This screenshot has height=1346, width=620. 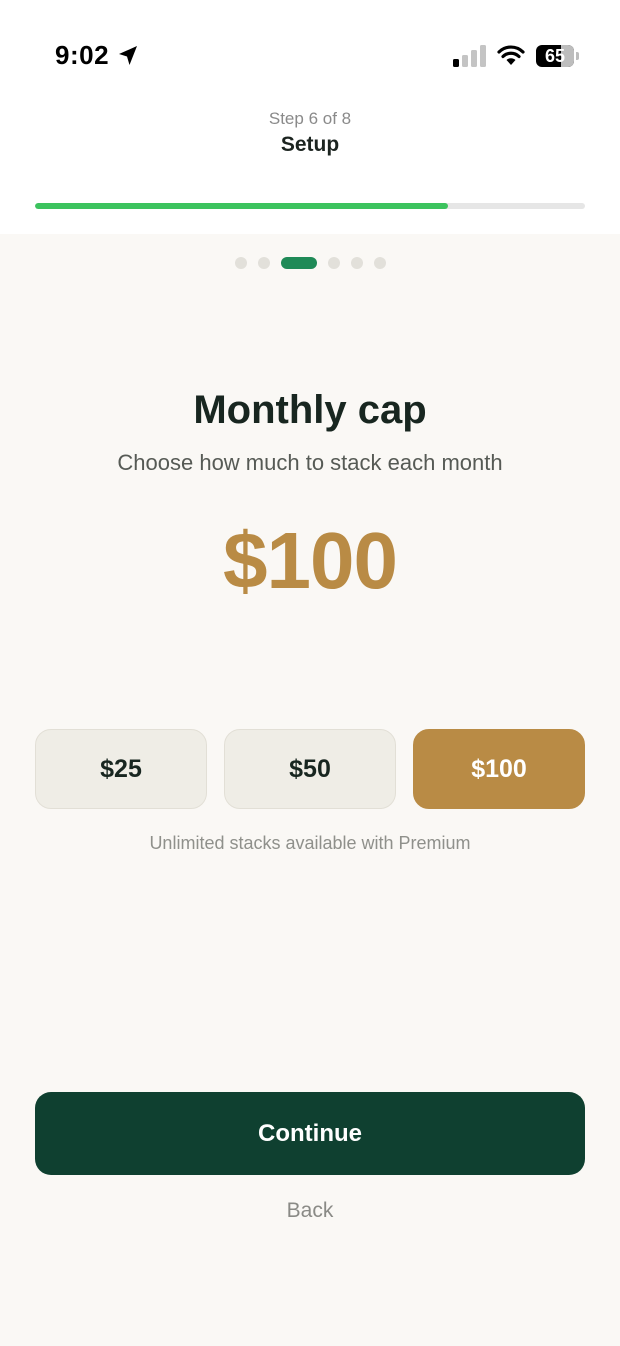 I want to click on status-time: 9:02, so click(x=82, y=55).